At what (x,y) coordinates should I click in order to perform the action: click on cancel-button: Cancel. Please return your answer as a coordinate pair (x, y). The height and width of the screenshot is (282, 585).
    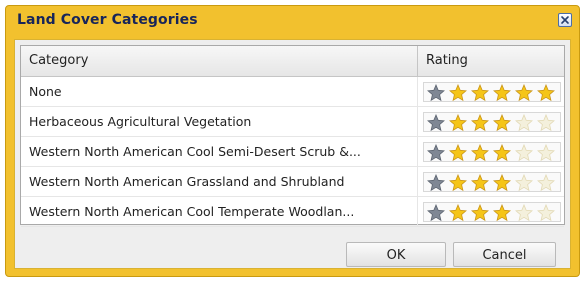
    Looking at the image, I should click on (504, 254).